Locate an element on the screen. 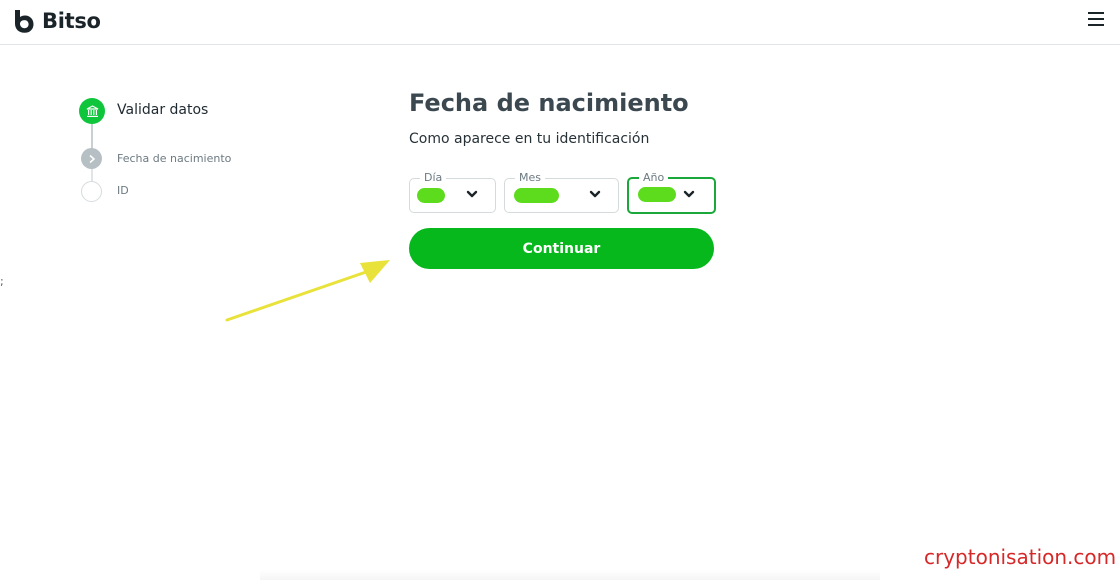  step-validar-datos-indicator is located at coordinates (92, 111).